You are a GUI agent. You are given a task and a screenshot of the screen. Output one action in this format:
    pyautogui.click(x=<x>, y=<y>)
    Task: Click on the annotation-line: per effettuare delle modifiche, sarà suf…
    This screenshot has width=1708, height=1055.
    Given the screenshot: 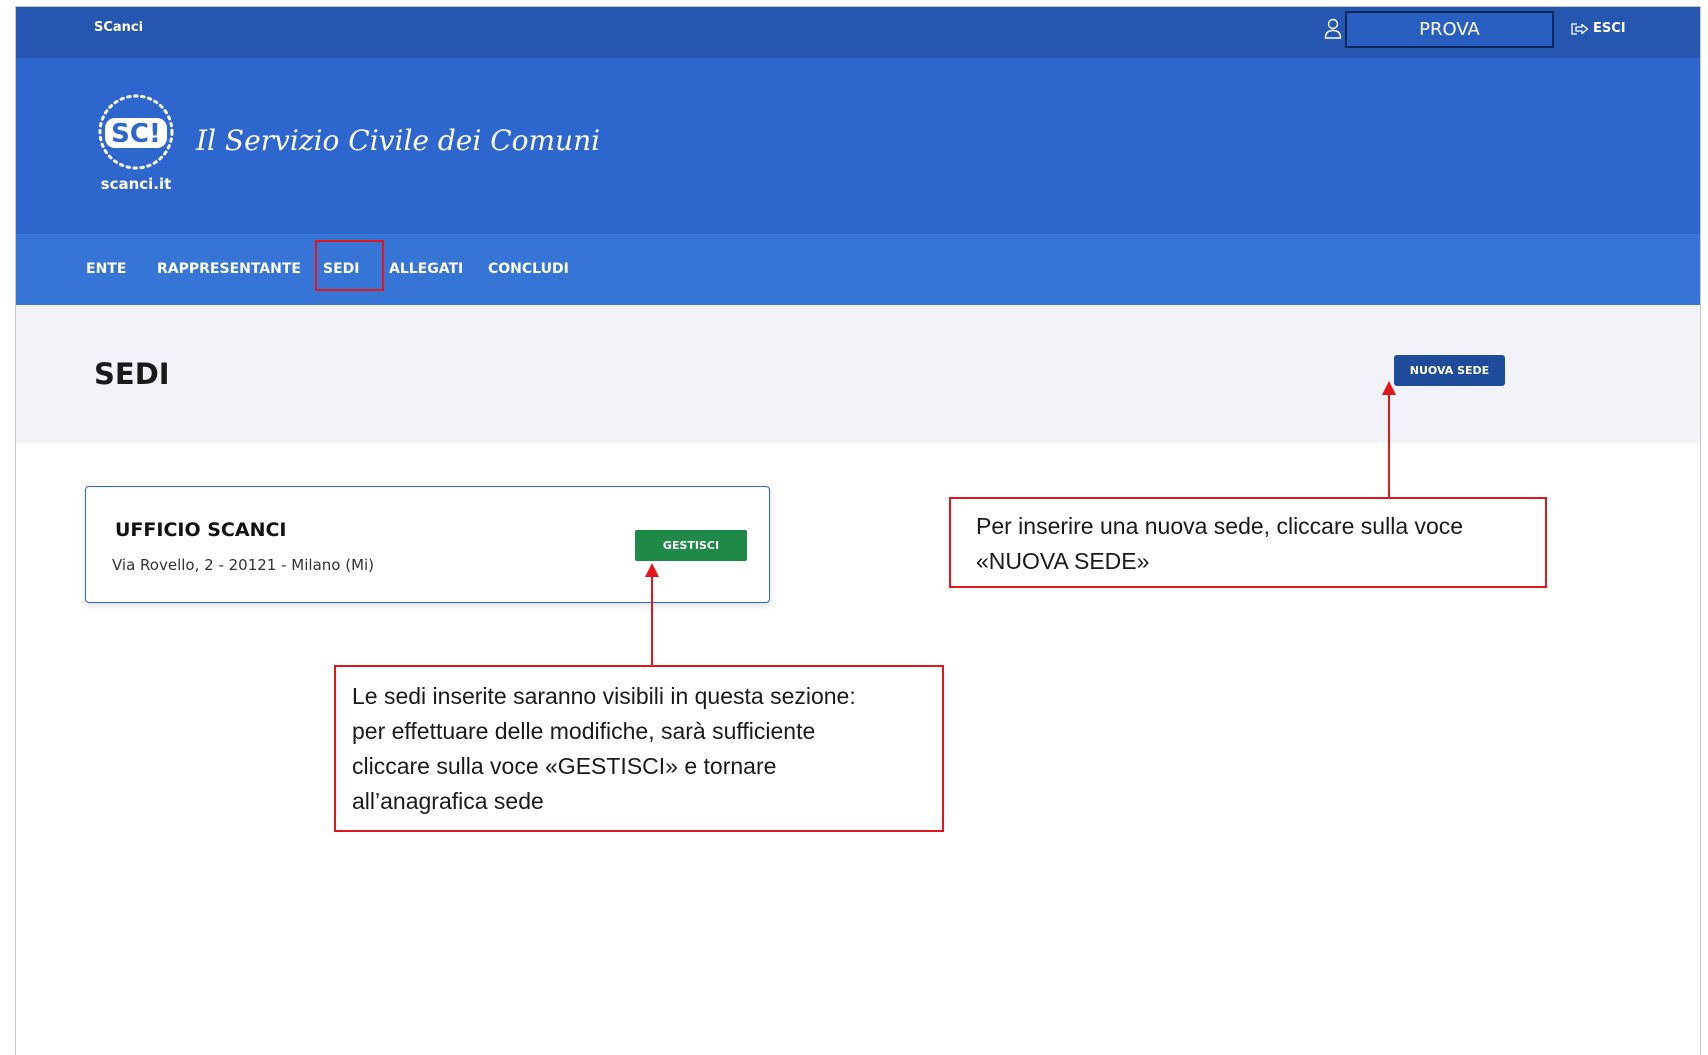 What is the action you would take?
    pyautogui.click(x=584, y=731)
    